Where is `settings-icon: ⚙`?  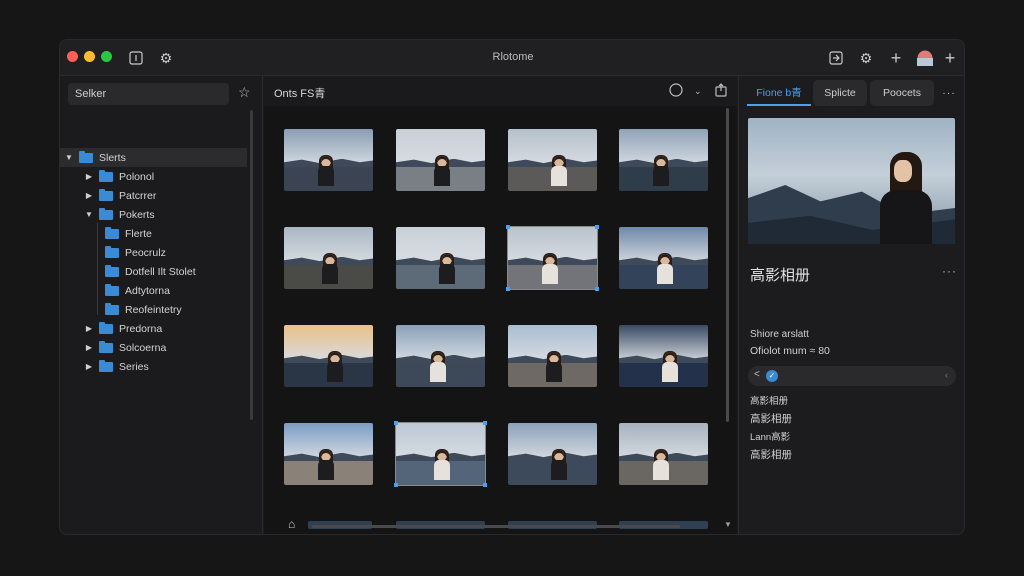
settings-icon: ⚙ is located at coordinates (866, 58).